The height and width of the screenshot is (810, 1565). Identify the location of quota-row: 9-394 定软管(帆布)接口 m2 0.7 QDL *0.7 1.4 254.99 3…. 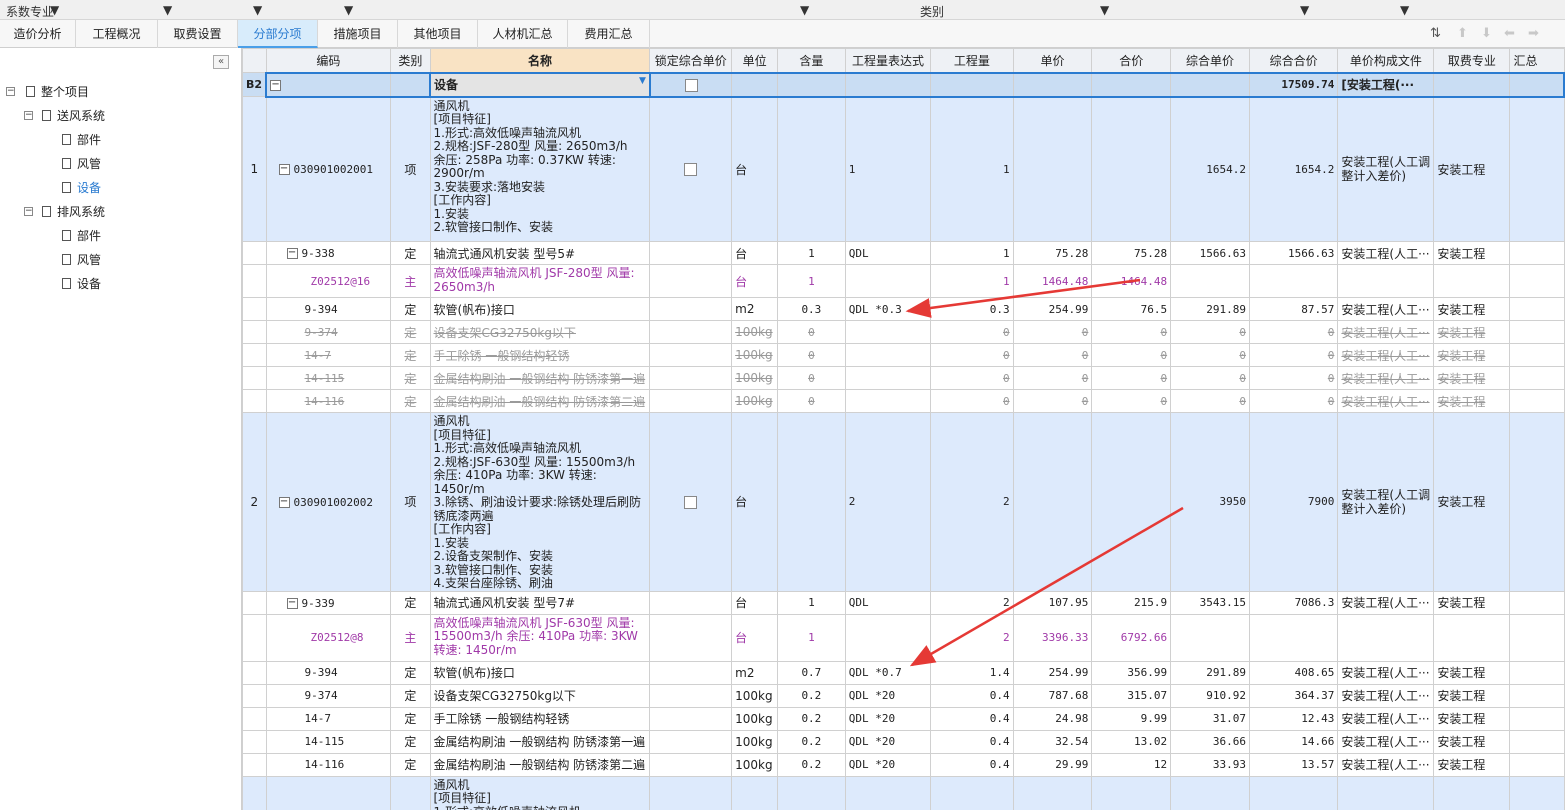
(903, 672).